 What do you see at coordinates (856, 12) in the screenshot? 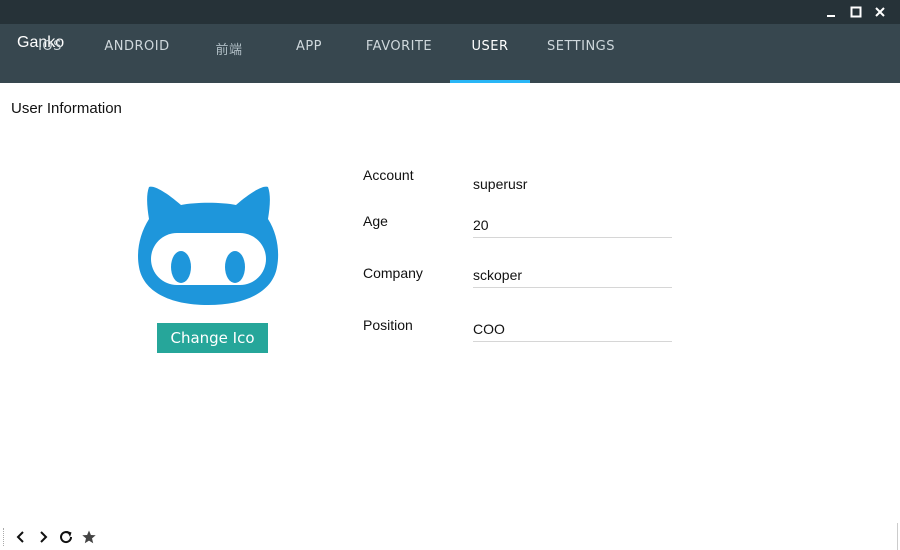
I see `maximize-icon` at bounding box center [856, 12].